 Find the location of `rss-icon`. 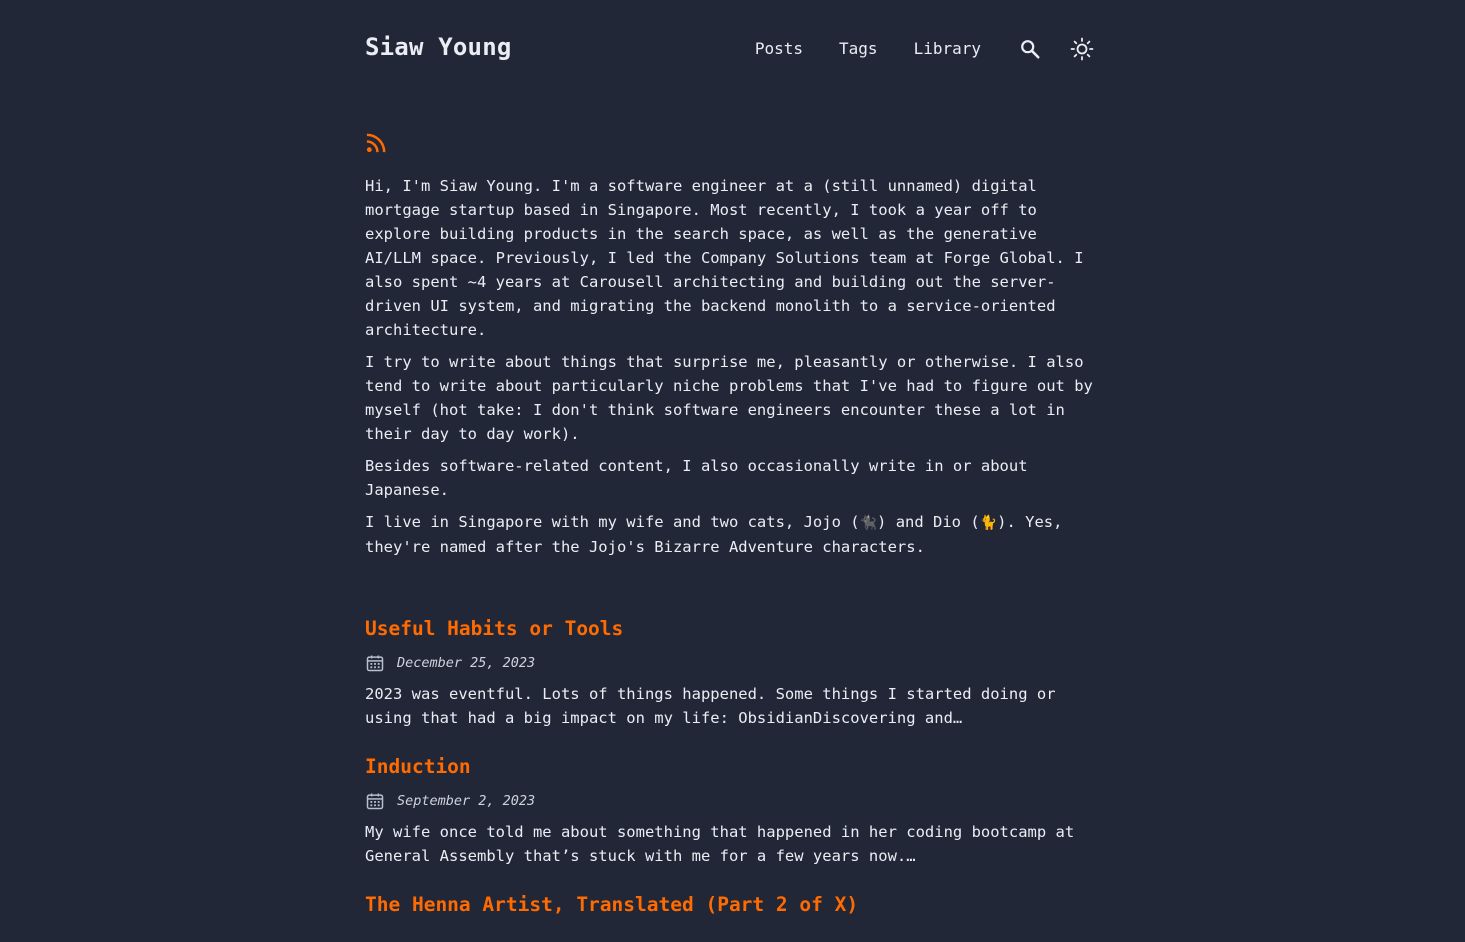

rss-icon is located at coordinates (376, 143).